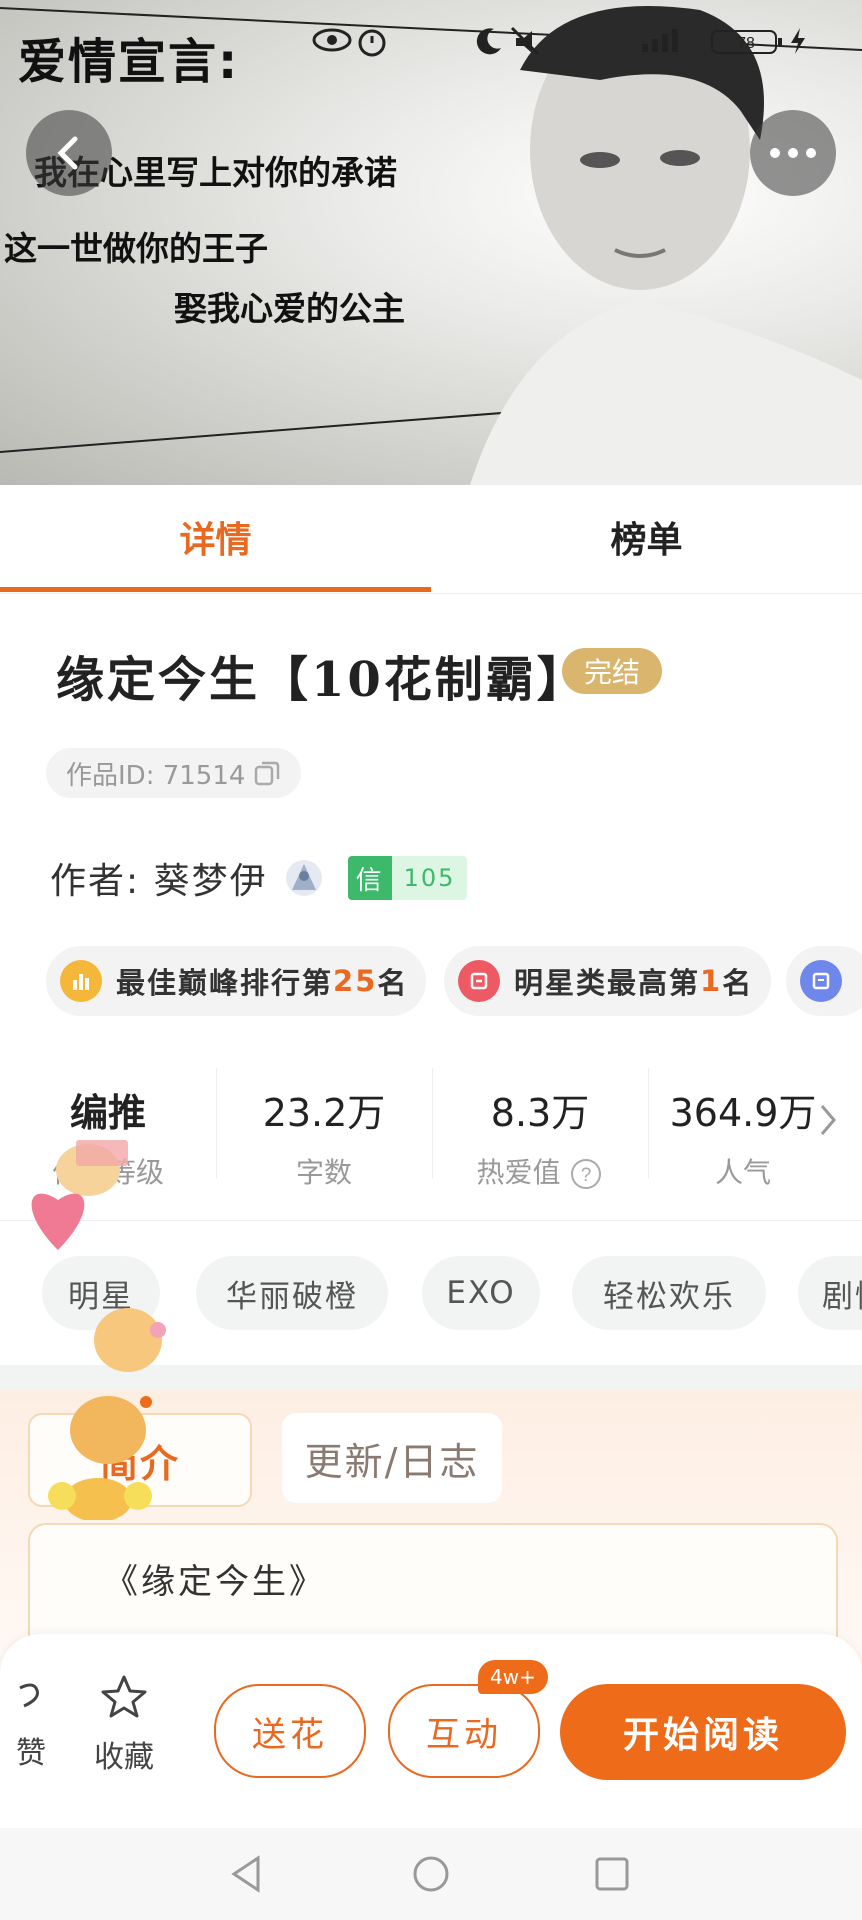  I want to click on cover-title: 爱情宣言:, so click(129, 62).